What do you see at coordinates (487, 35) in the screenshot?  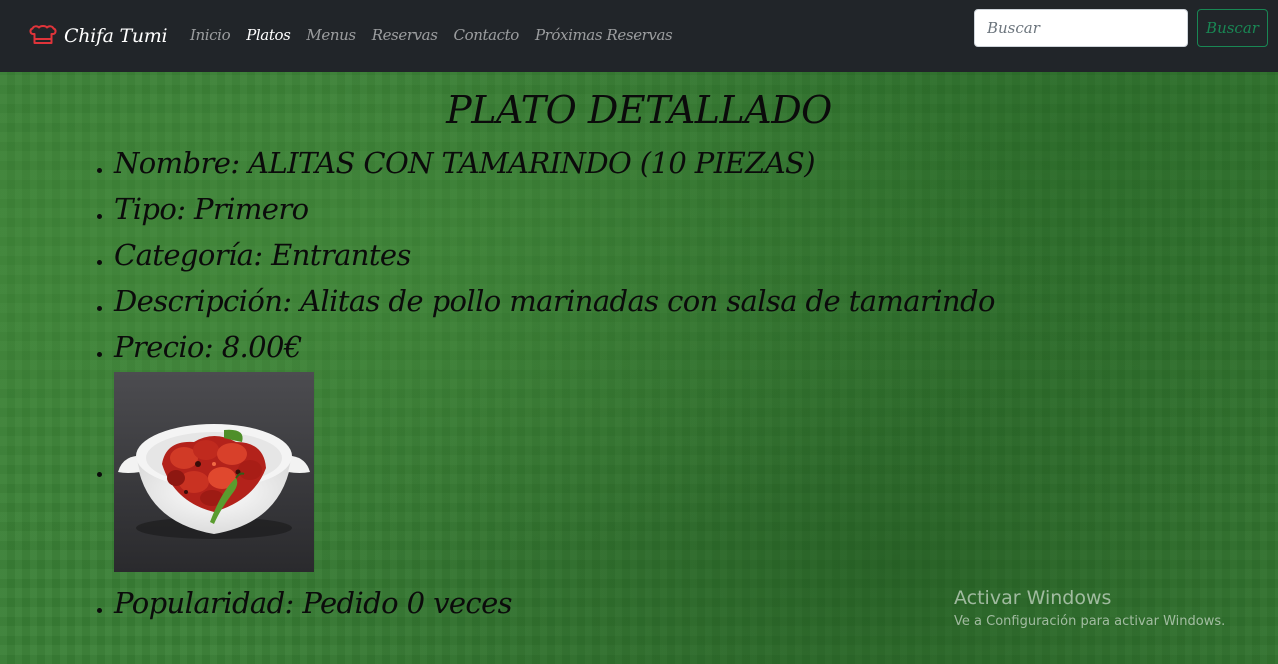 I see `nav-link-contacto: Contacto` at bounding box center [487, 35].